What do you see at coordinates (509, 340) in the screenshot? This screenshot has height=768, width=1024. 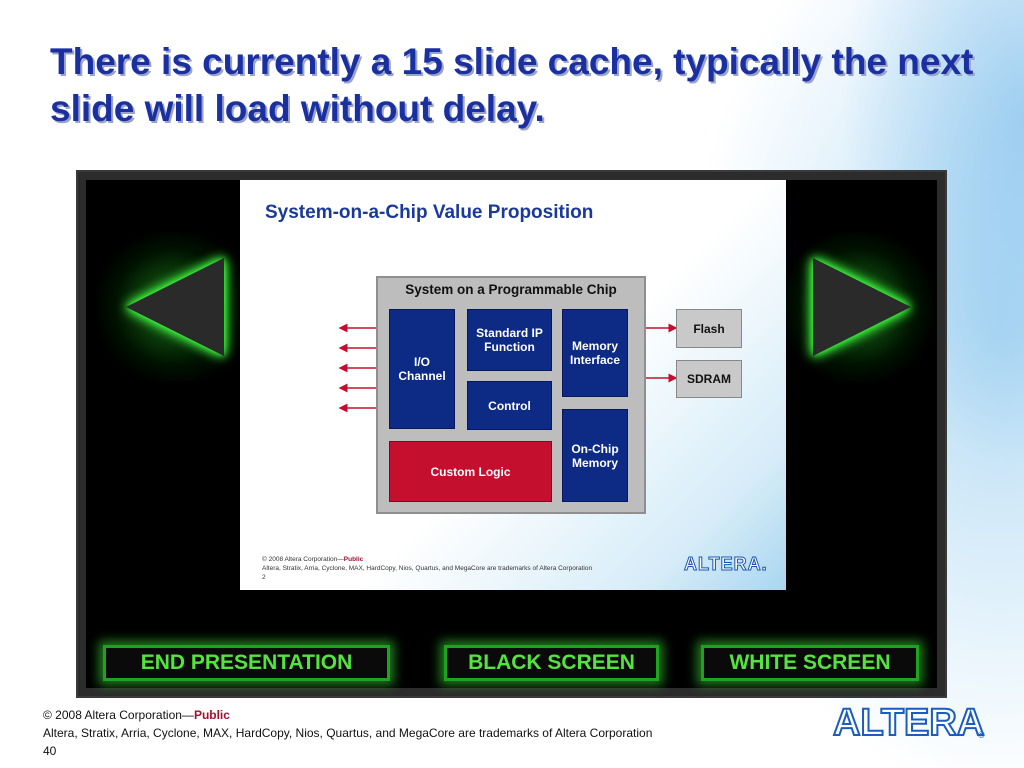 I see `standard-ip-block: Standard IP Function` at bounding box center [509, 340].